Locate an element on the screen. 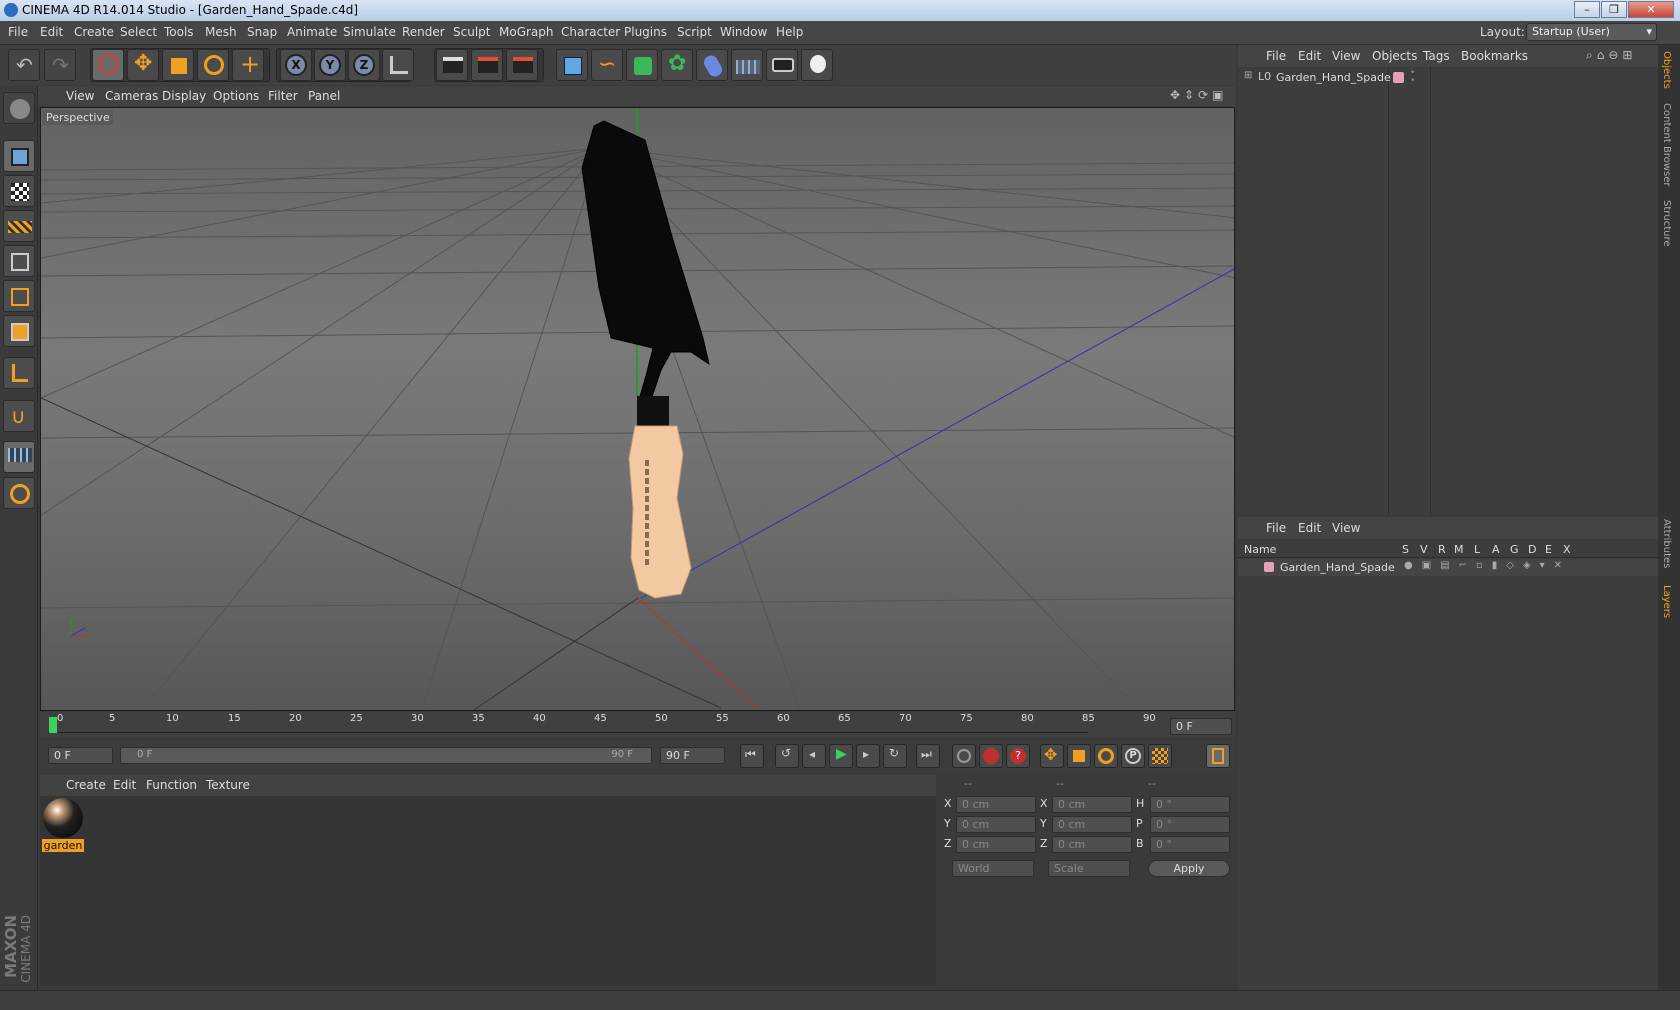  maximize-button: ❐ is located at coordinates (1614, 9).